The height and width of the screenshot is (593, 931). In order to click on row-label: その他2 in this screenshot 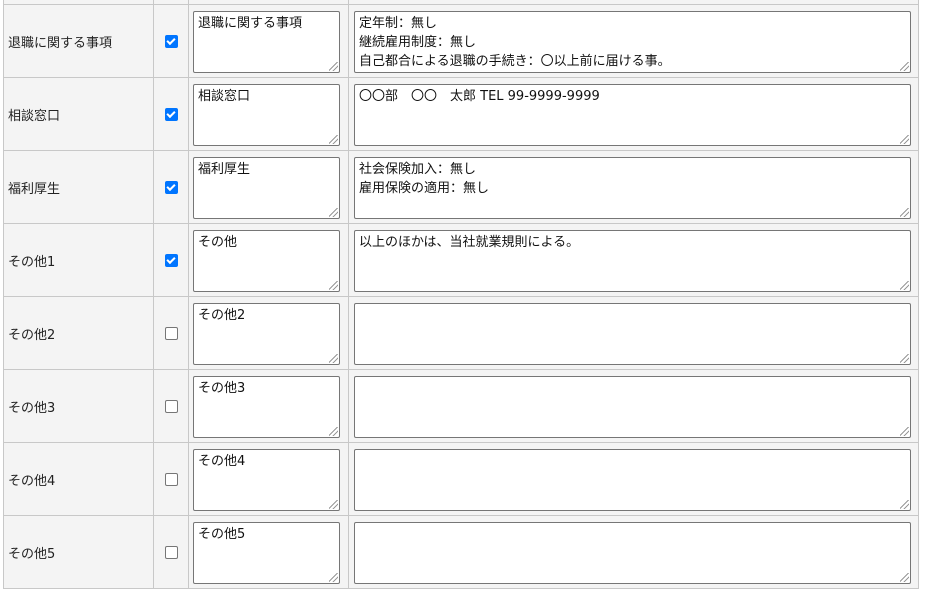, I will do `click(32, 335)`.